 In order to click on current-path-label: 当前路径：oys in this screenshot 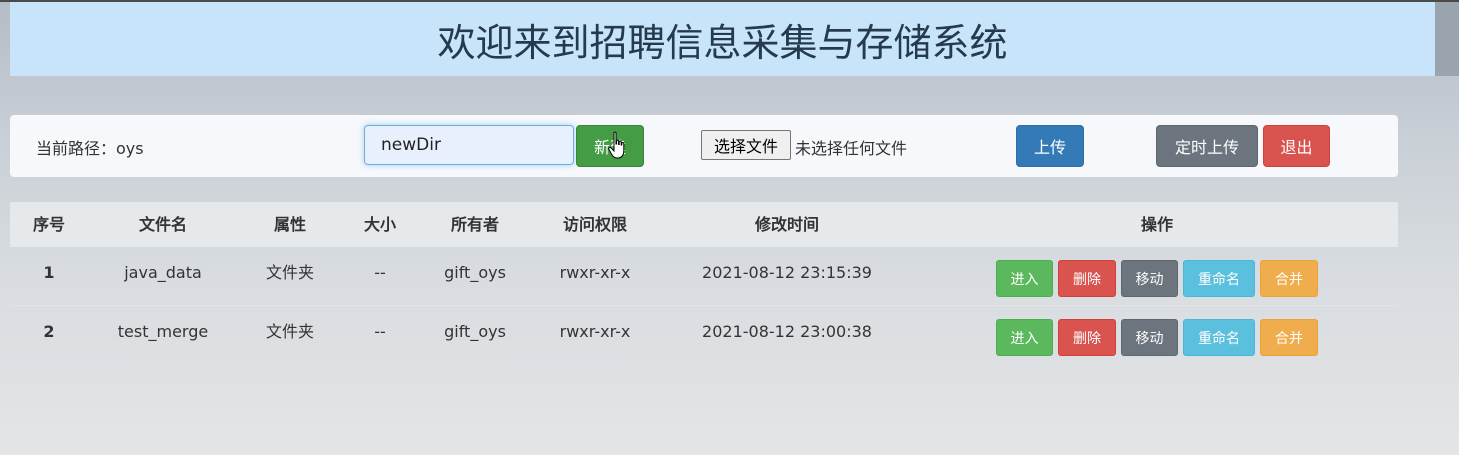, I will do `click(90, 148)`.